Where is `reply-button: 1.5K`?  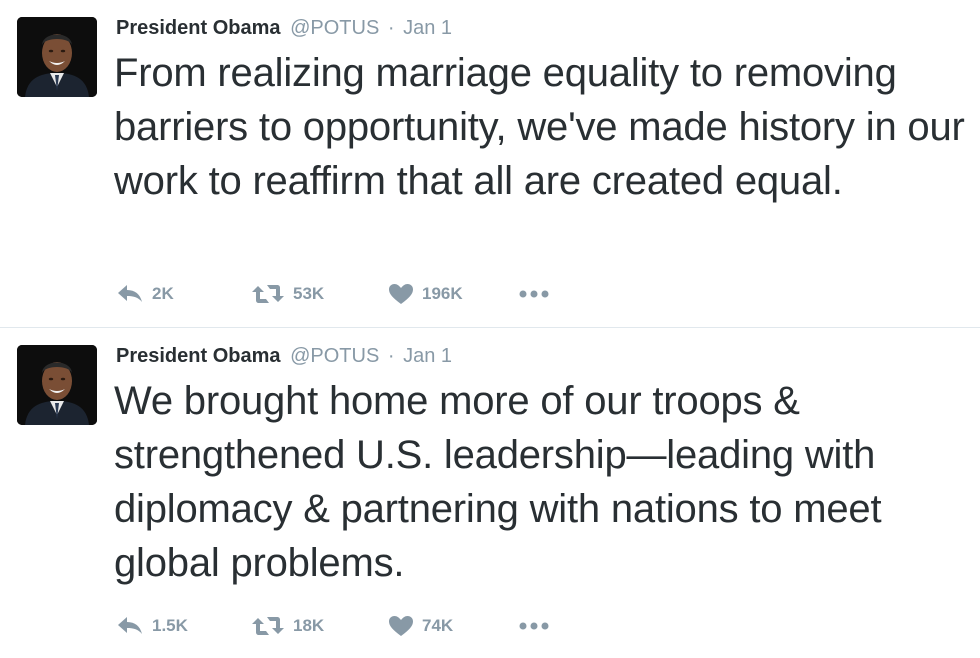 reply-button: 1.5K is located at coordinates (152, 626).